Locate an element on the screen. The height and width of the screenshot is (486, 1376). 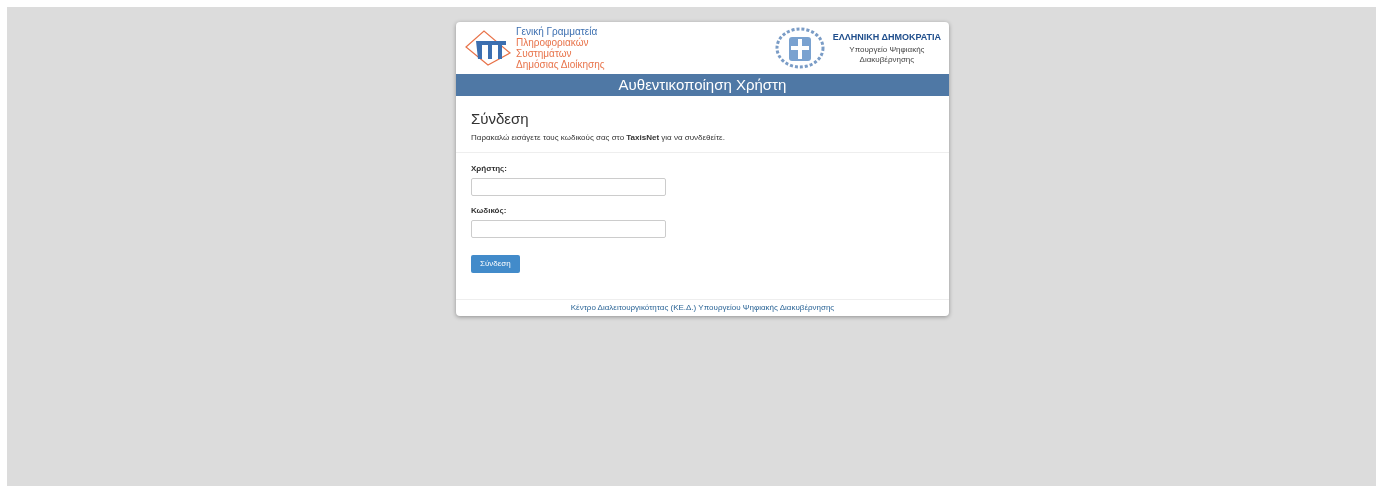
ggps-logo-icon is located at coordinates (488, 48).